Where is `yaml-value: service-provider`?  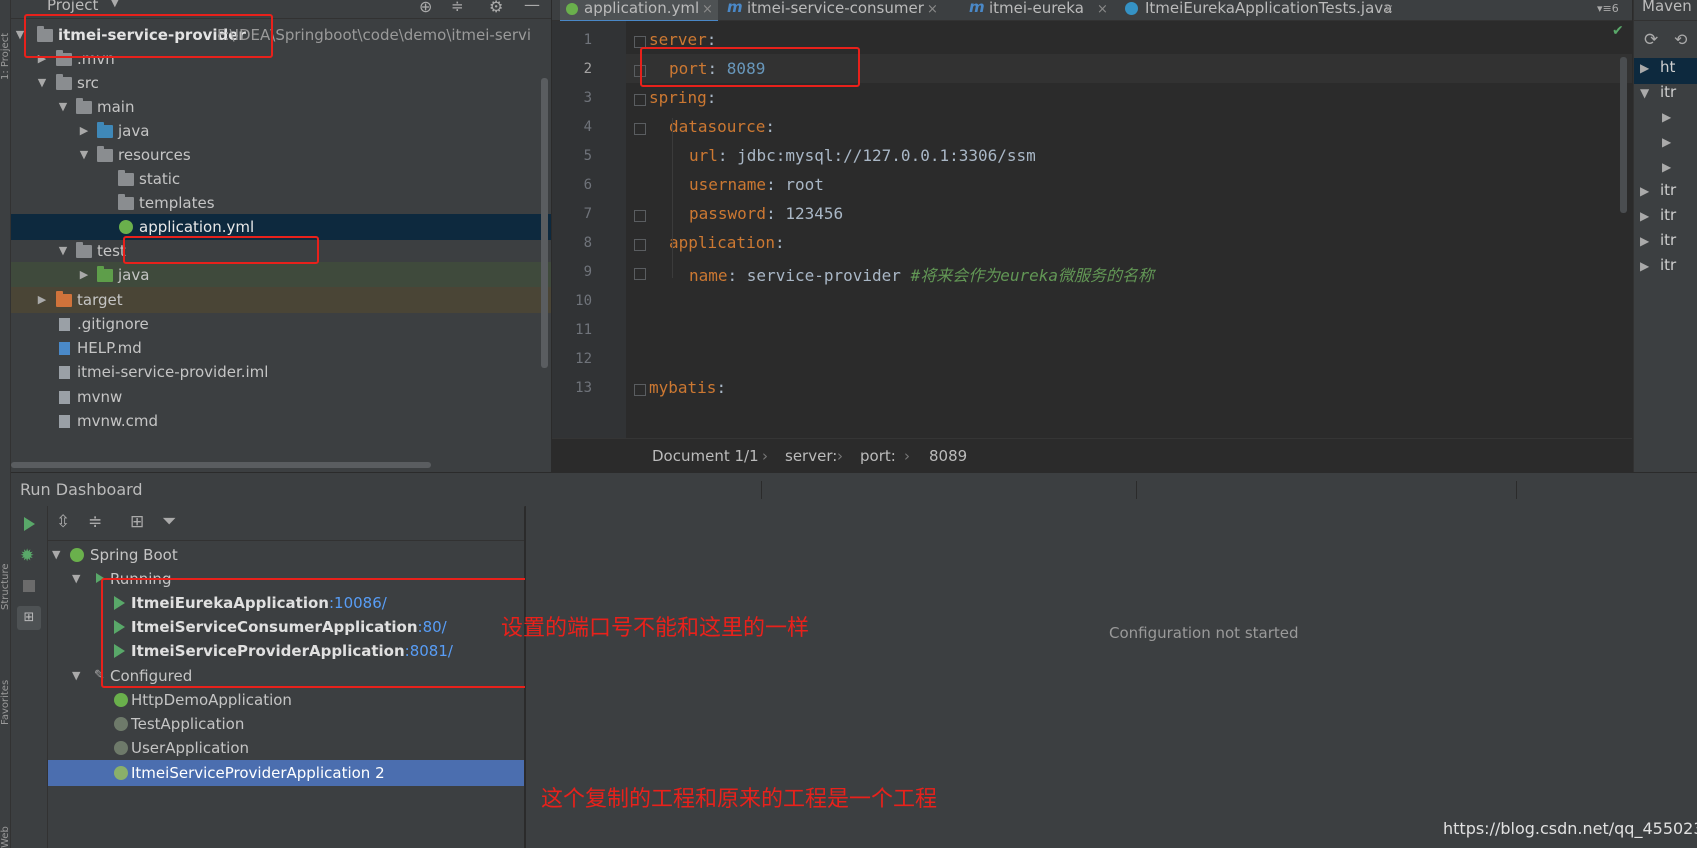
yaml-value: service-provider is located at coordinates (828, 275).